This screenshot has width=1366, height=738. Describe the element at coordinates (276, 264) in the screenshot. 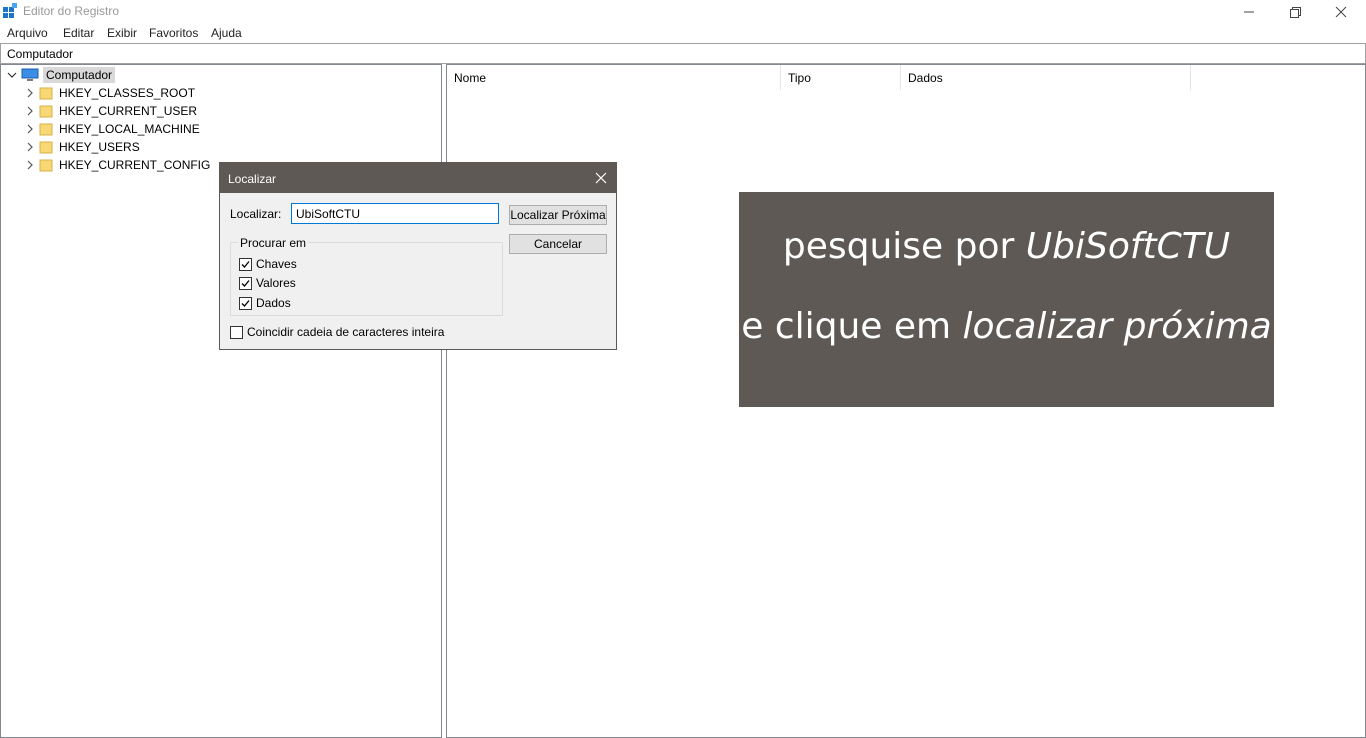

I see `checkbox-label: Chaves` at that location.